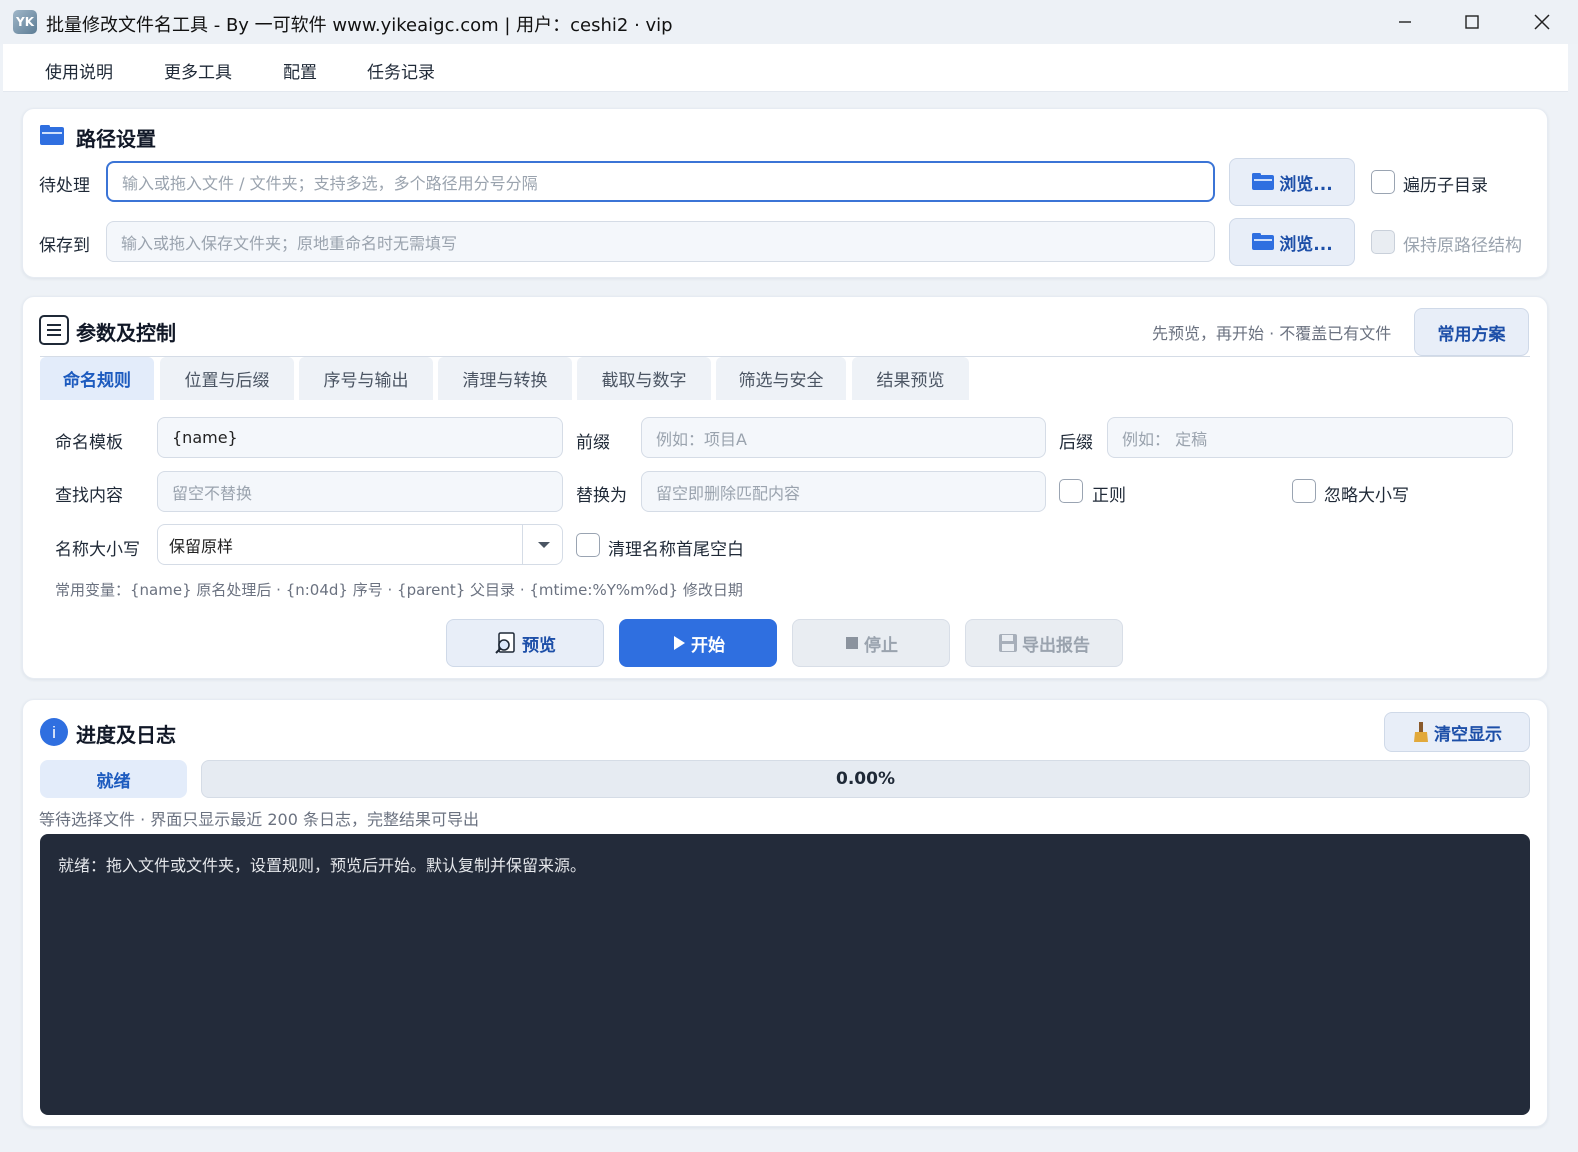 The height and width of the screenshot is (1152, 1578). Describe the element at coordinates (97, 378) in the screenshot. I see `tab-naming-rules: 命名规则` at that location.